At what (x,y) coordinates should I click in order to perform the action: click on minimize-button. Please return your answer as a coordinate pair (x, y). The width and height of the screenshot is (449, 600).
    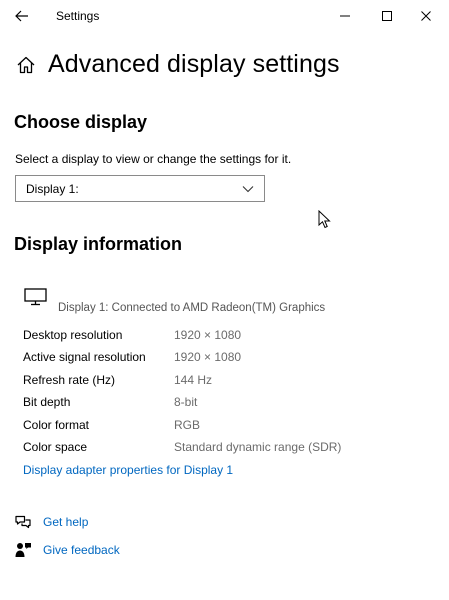
    Looking at the image, I should click on (345, 16).